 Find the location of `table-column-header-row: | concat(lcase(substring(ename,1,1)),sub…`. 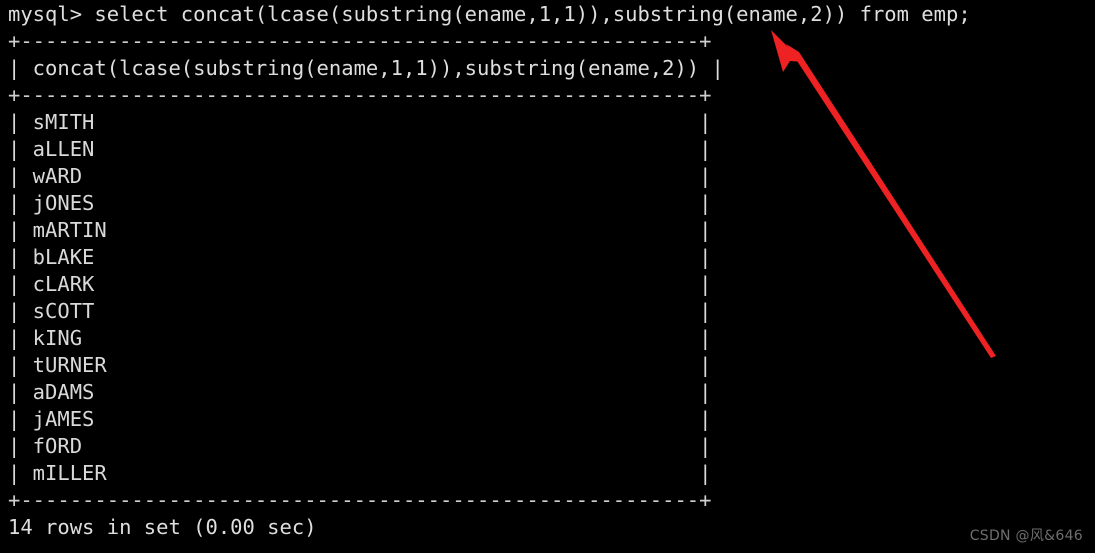

table-column-header-row: | concat(lcase(substring(ename,1,1)),sub… is located at coordinates (366, 68).